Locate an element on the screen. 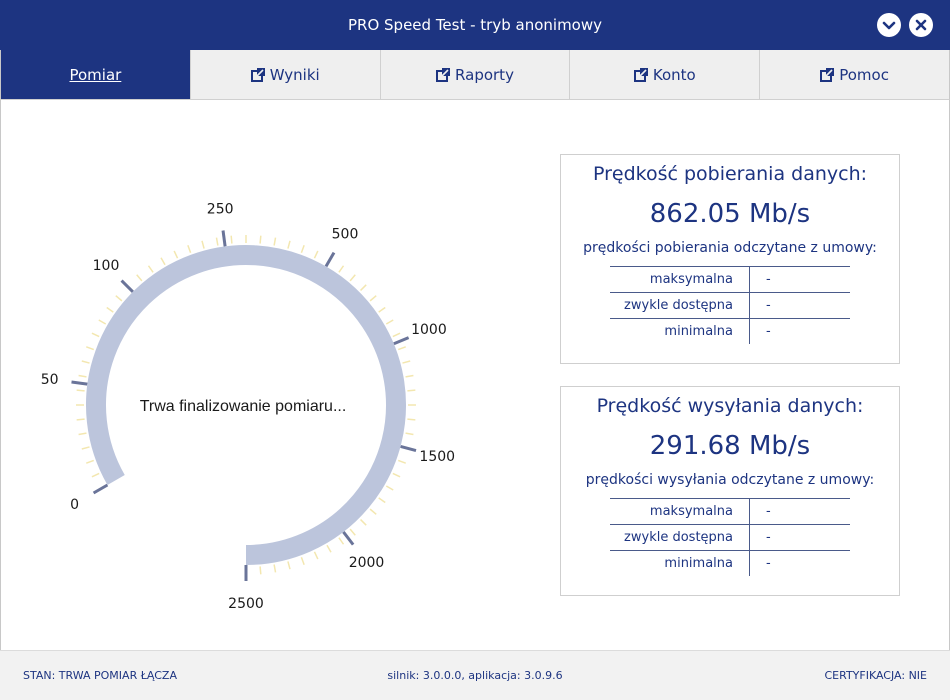 The image size is (950, 700). certification-status: CERTYFIKACJA: NIE is located at coordinates (875, 675).